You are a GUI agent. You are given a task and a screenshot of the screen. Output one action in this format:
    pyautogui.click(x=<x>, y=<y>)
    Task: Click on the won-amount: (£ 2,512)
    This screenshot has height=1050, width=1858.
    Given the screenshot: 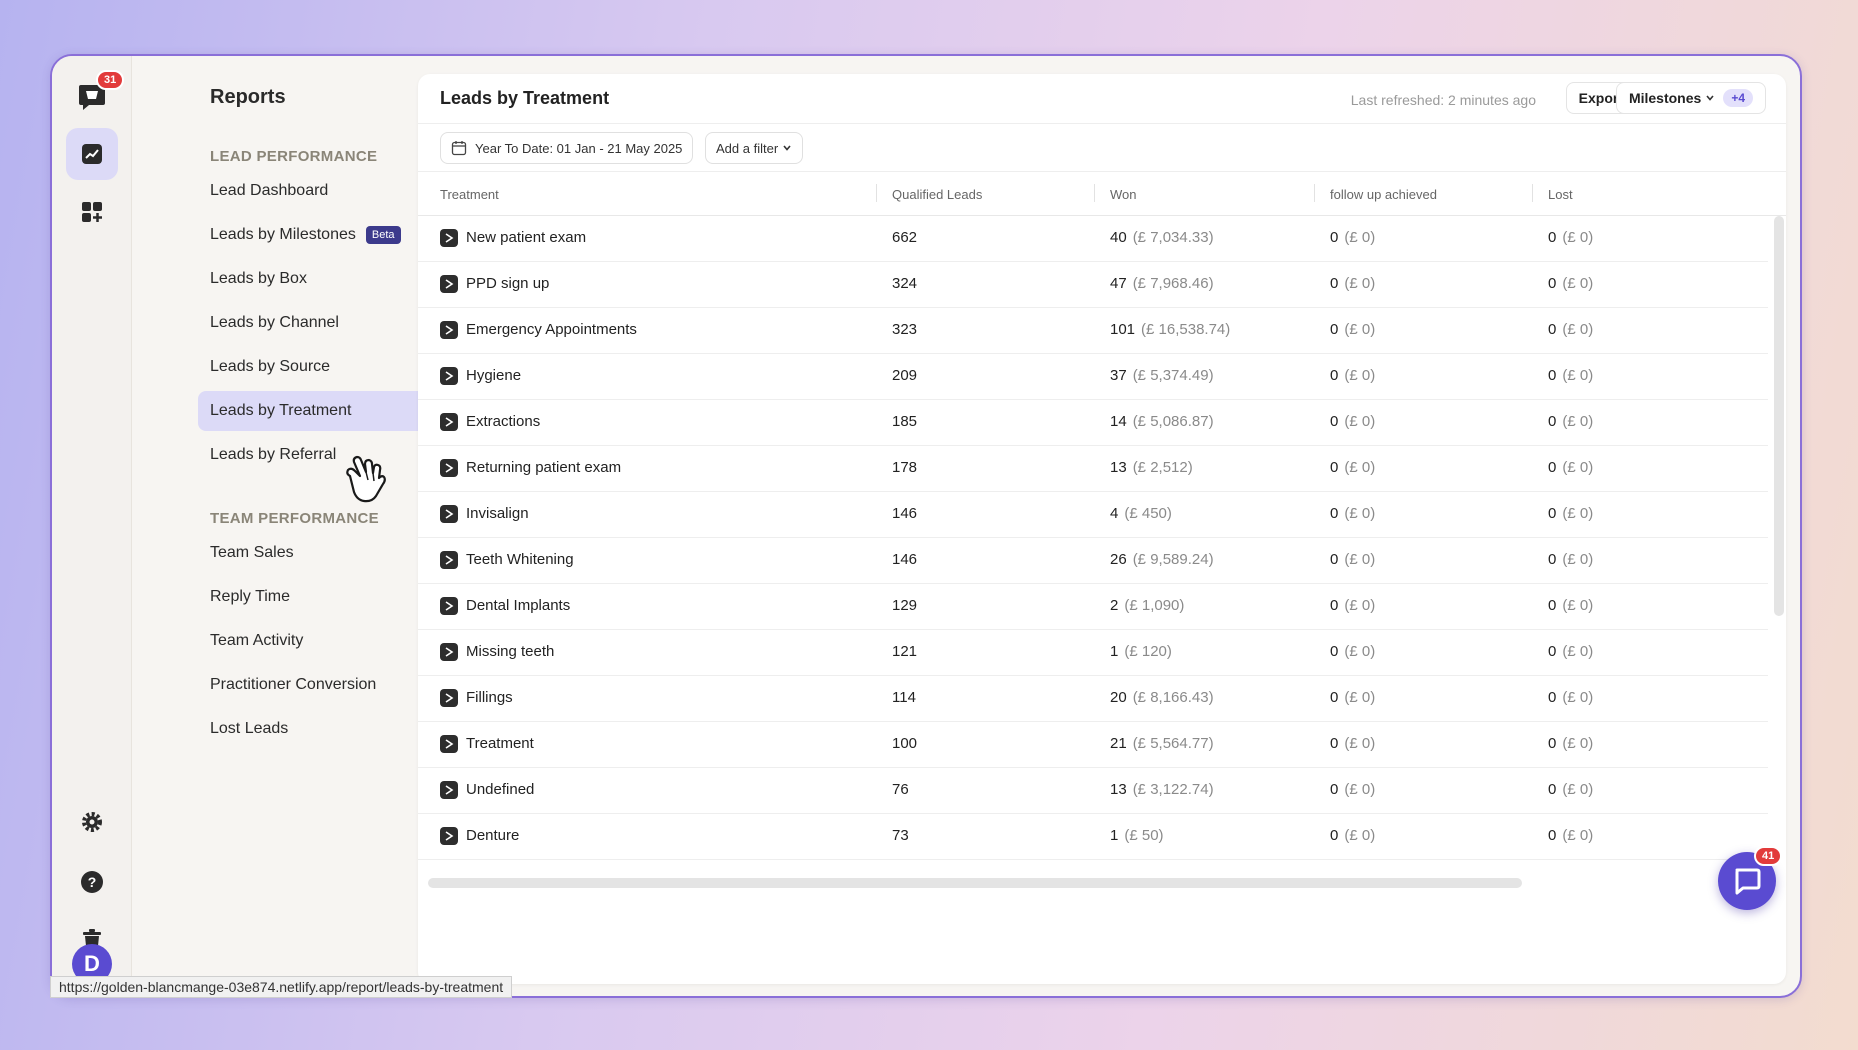 What is the action you would take?
    pyautogui.click(x=1162, y=467)
    